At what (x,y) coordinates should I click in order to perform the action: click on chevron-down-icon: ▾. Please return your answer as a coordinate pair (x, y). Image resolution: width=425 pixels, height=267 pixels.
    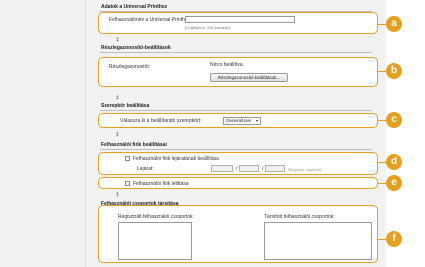
    Looking at the image, I should click on (256, 120).